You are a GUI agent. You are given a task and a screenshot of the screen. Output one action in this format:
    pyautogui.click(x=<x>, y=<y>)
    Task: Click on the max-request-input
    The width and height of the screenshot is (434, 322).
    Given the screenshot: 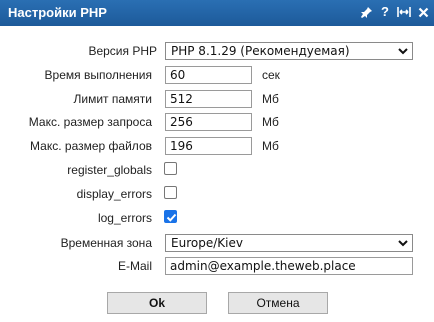 What is the action you would take?
    pyautogui.click(x=208, y=122)
    